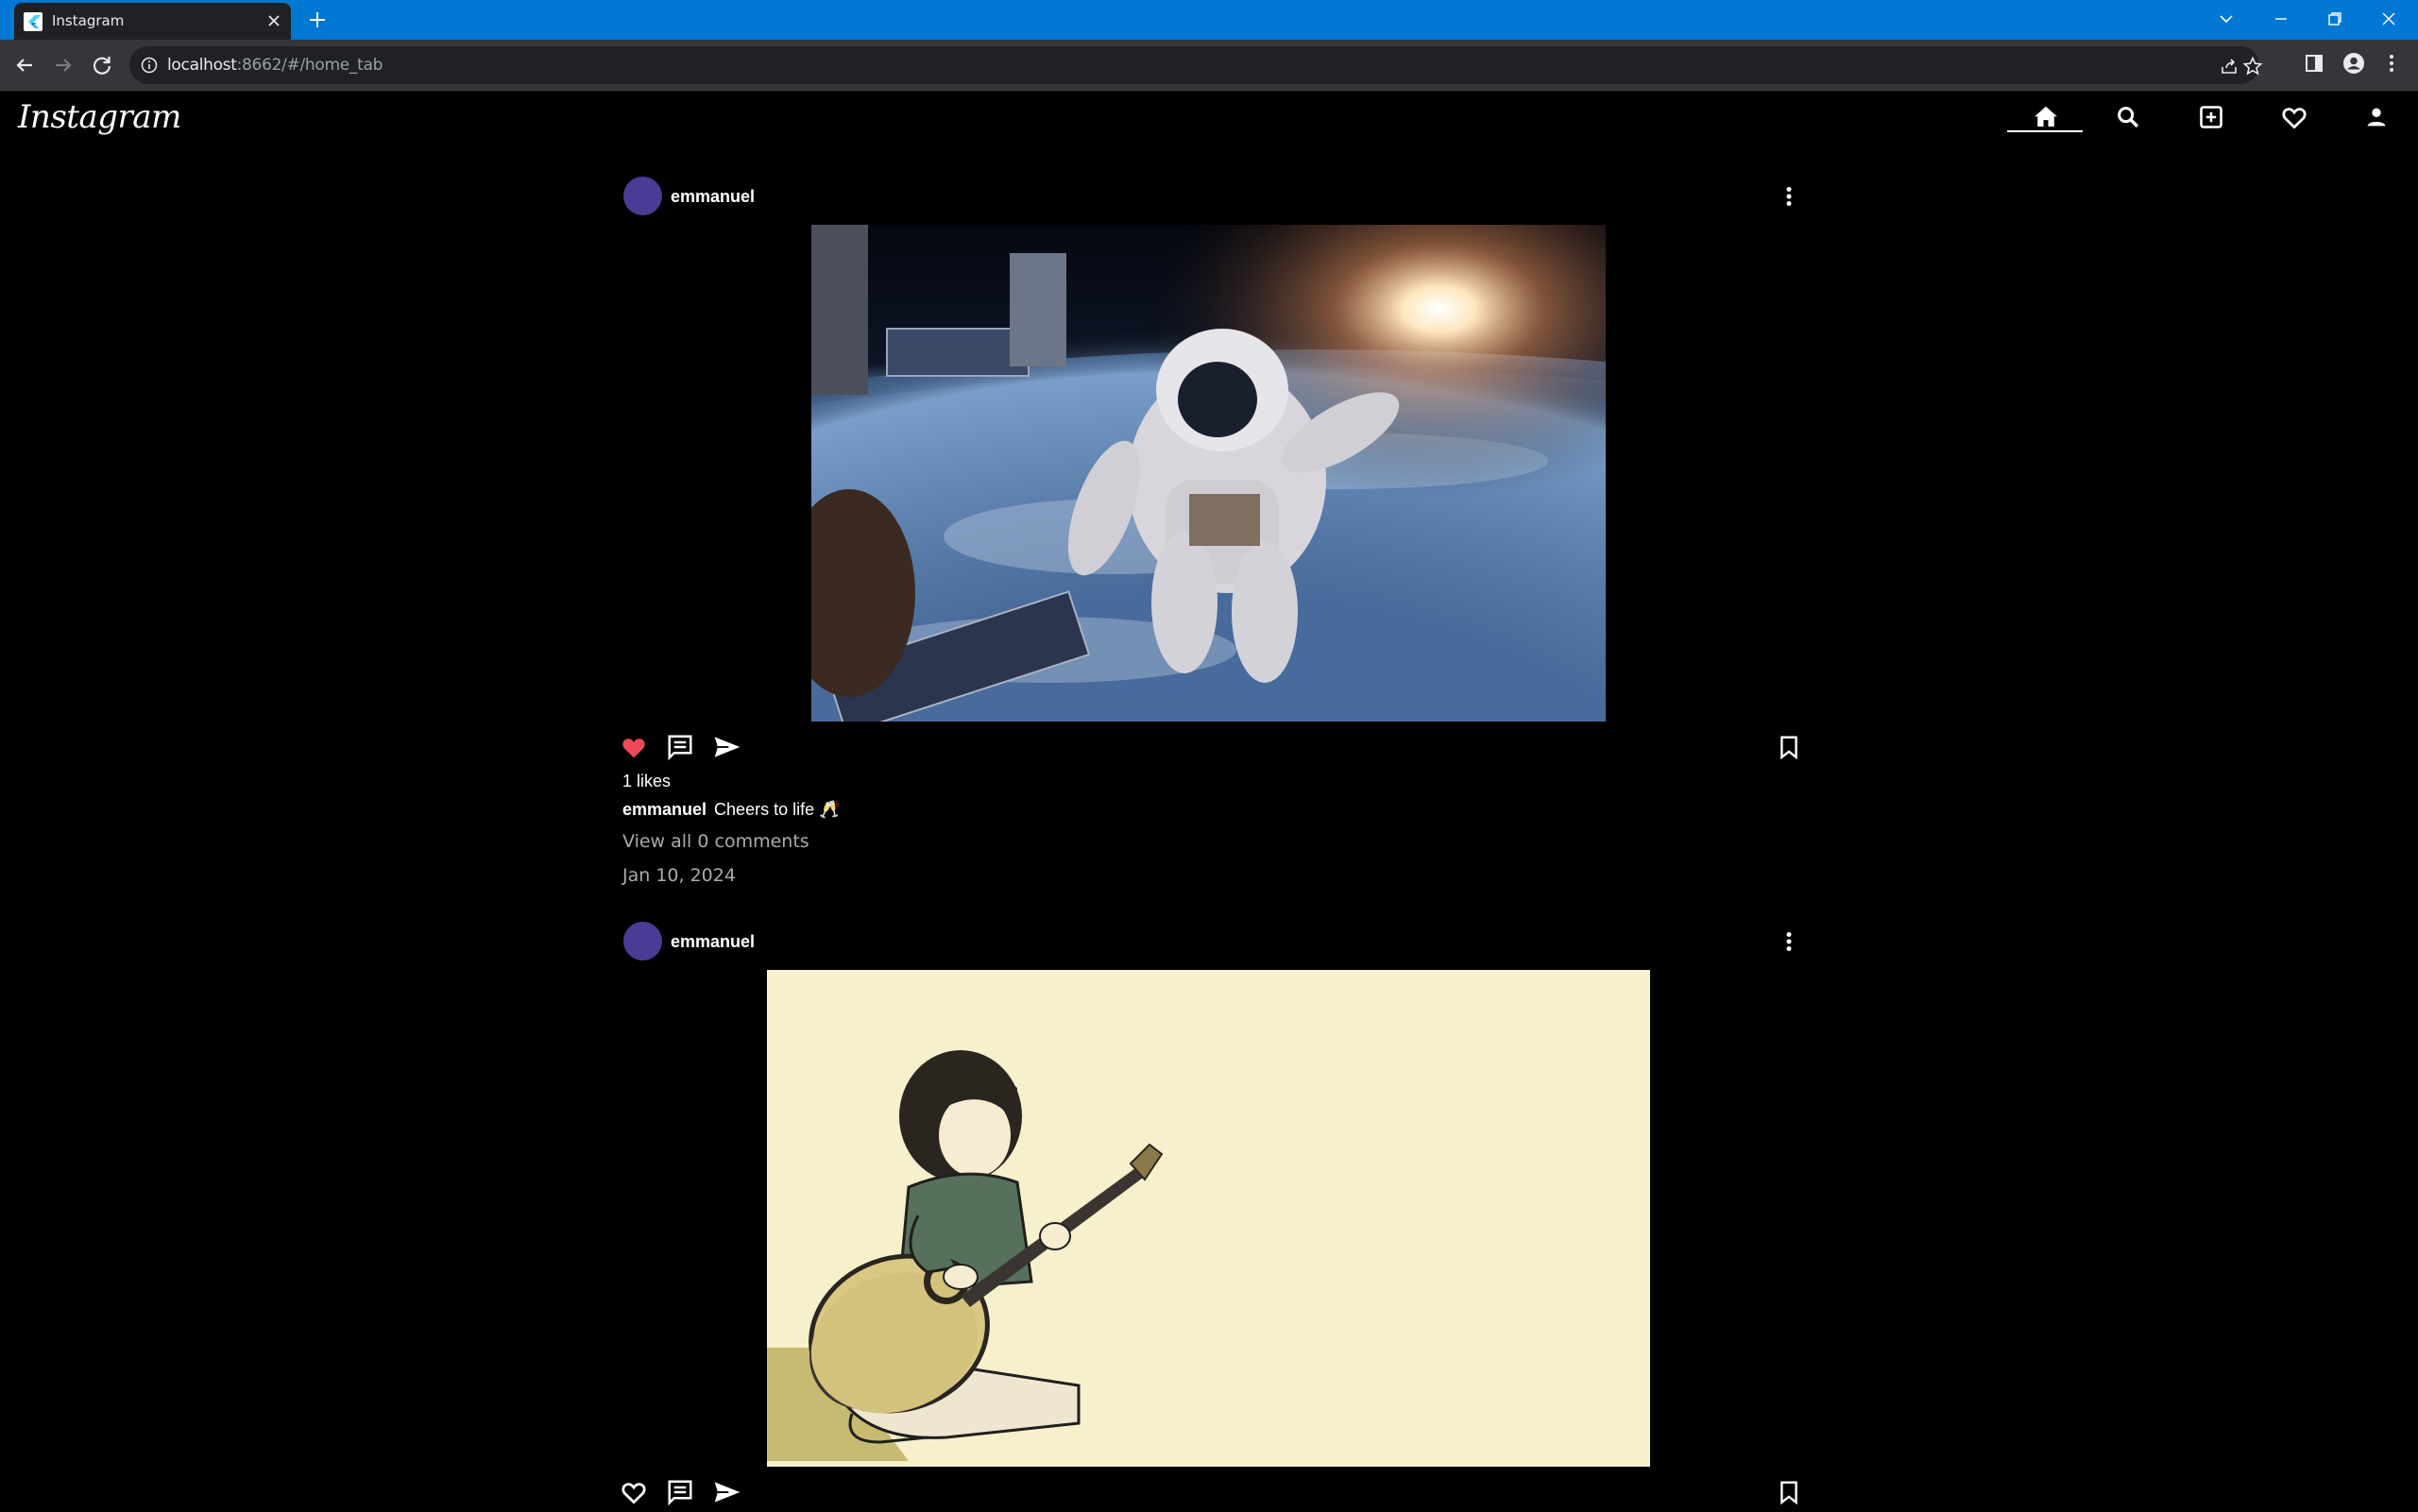 The width and height of the screenshot is (2418, 1512). Describe the element at coordinates (1208, 1218) in the screenshot. I see `guitar-girl-illustration` at that location.